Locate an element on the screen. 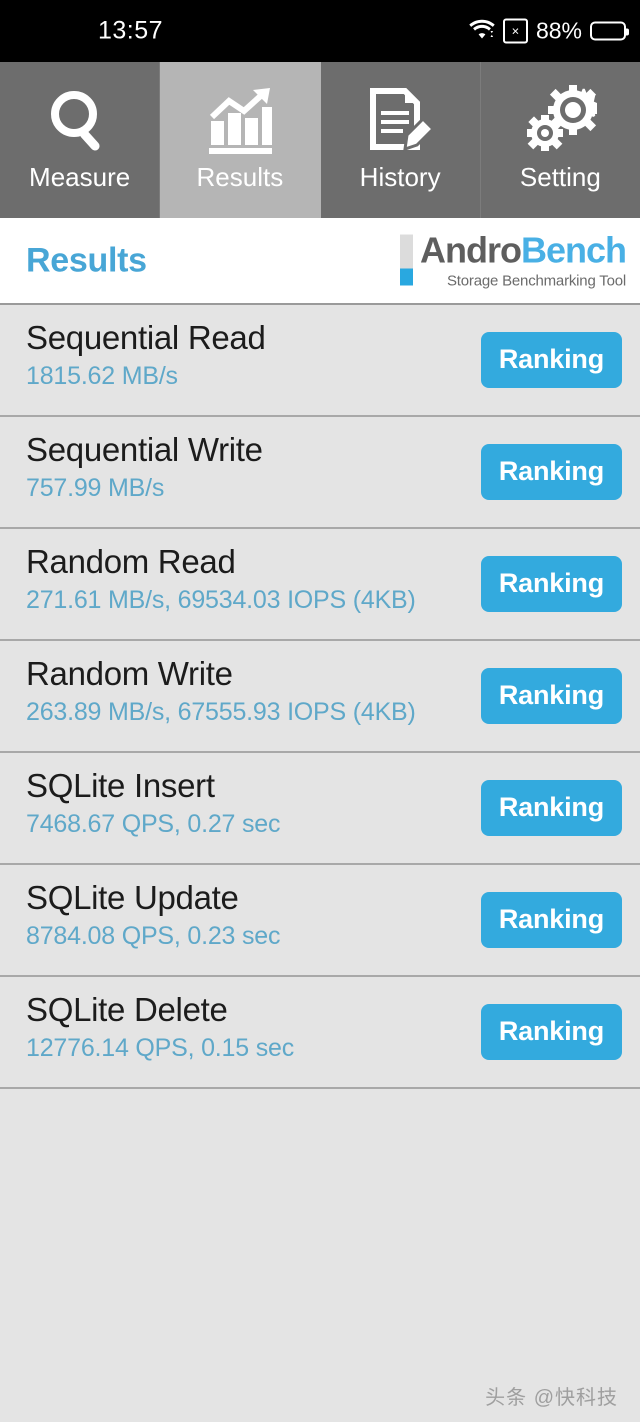 Image resolution: width=640 pixels, height=1422 pixels. no-sim-glyph: × is located at coordinates (515, 31).